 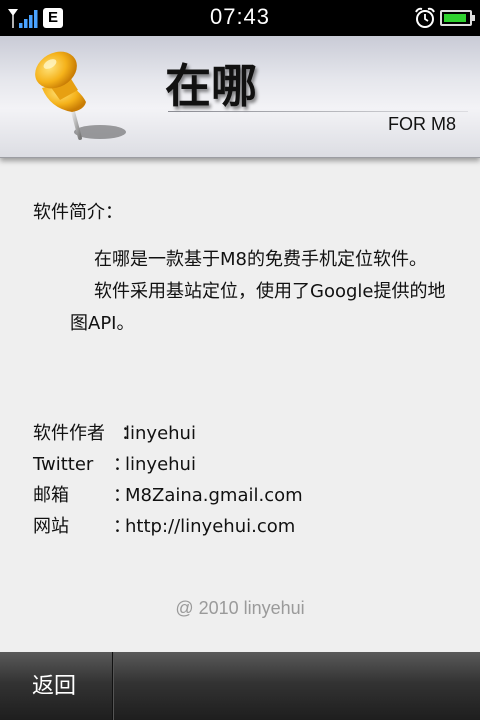 I want to click on email-label: 邮箱, so click(x=51, y=495).